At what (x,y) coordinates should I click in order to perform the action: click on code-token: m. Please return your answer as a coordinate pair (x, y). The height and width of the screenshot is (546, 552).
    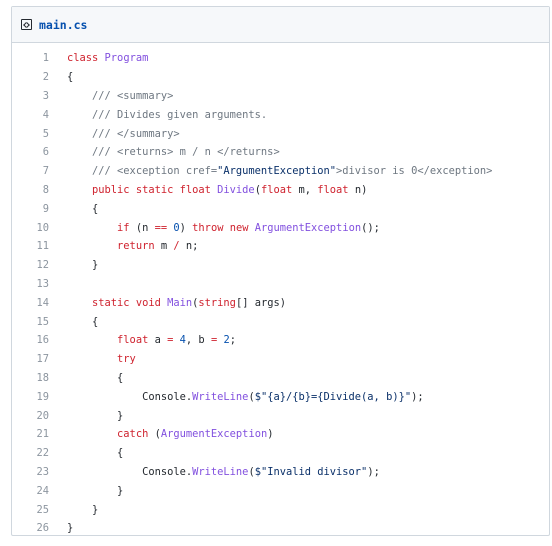
    Looking at the image, I should click on (167, 246).